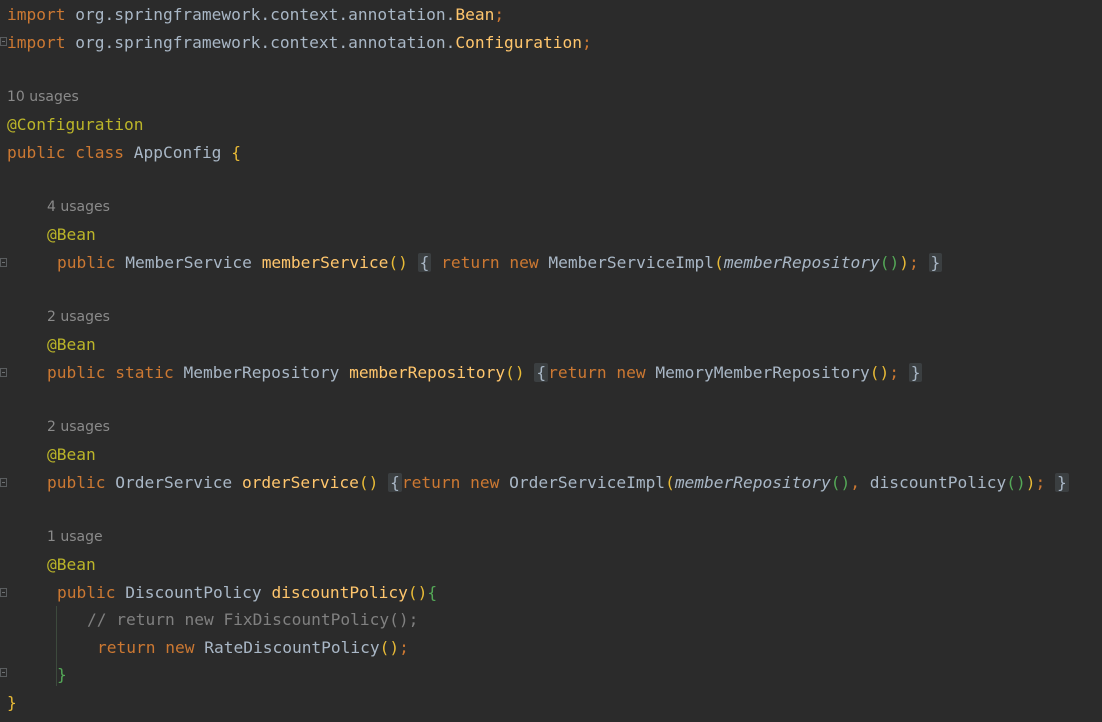 This screenshot has height=722, width=1102. I want to click on class-close-brace: }, so click(12, 702).